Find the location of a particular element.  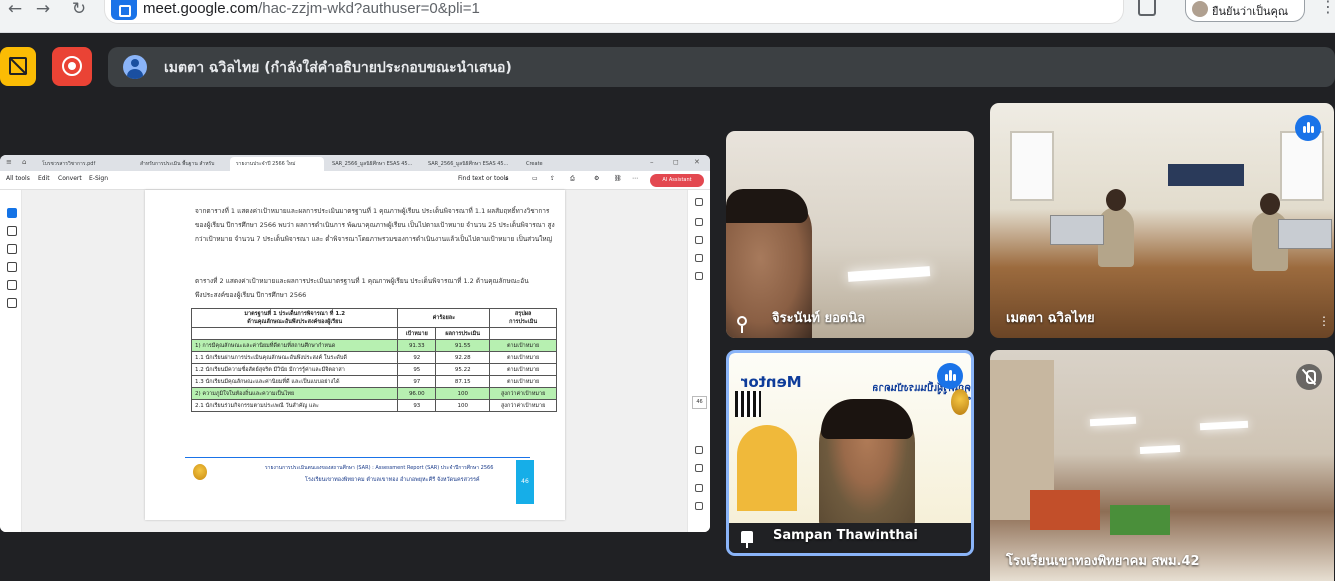

back-icon: ← is located at coordinates (15, 11).